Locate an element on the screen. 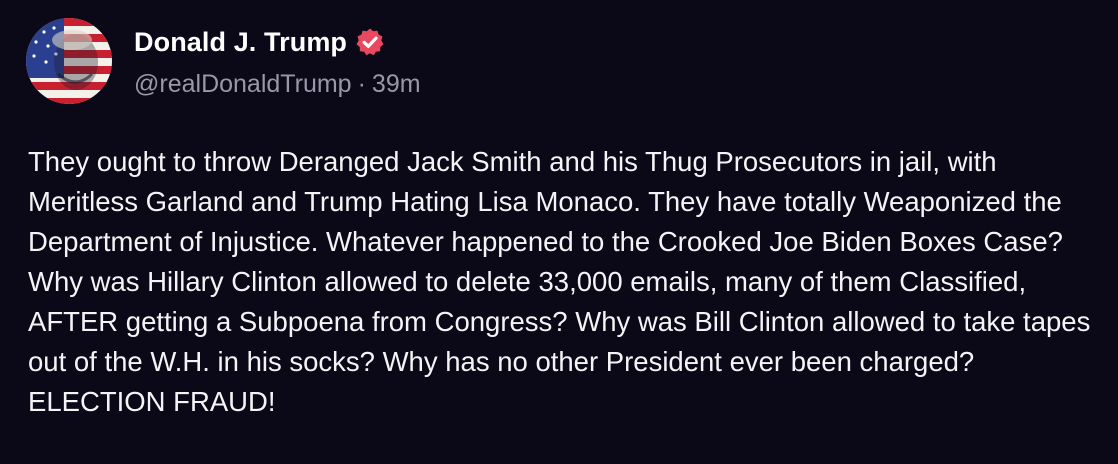 The height and width of the screenshot is (464, 1118). flag-portrait-icon is located at coordinates (69, 61).